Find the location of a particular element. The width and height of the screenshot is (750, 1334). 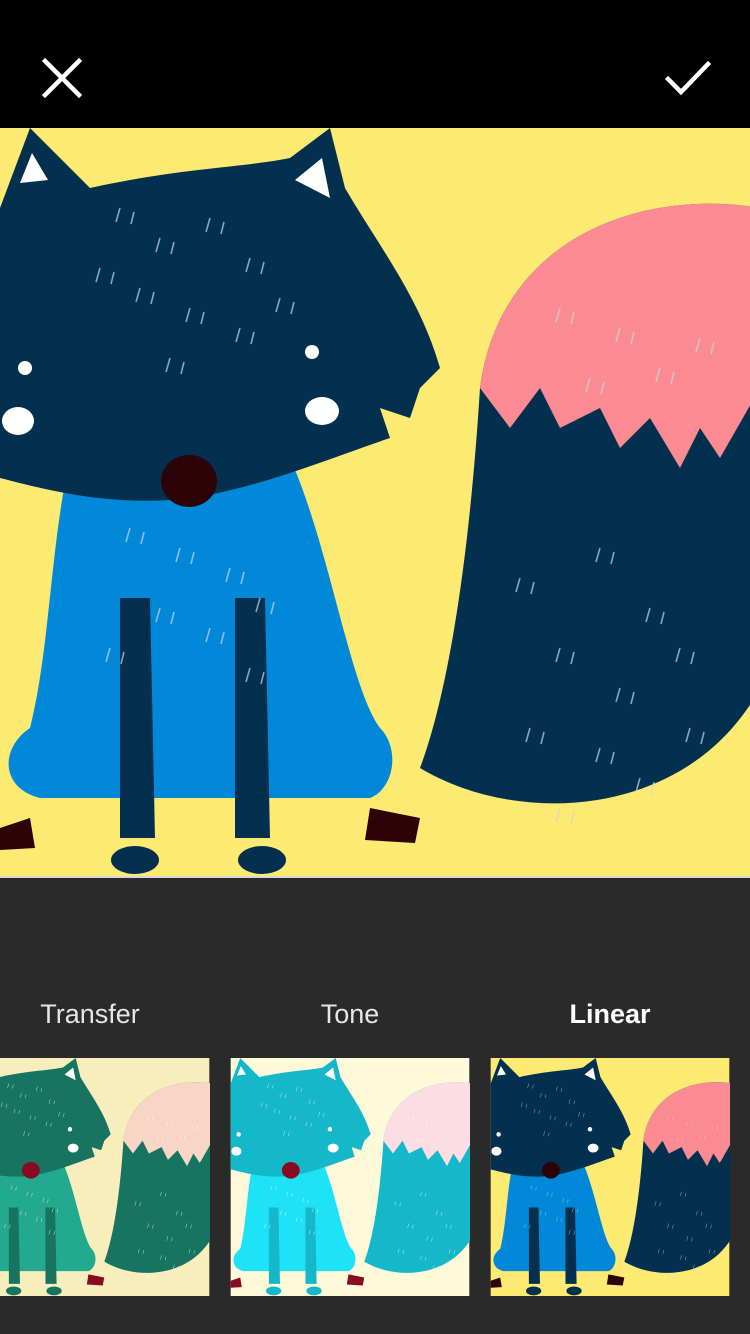

filter-labels: Transfer Tone Linear is located at coordinates (375, 1015).